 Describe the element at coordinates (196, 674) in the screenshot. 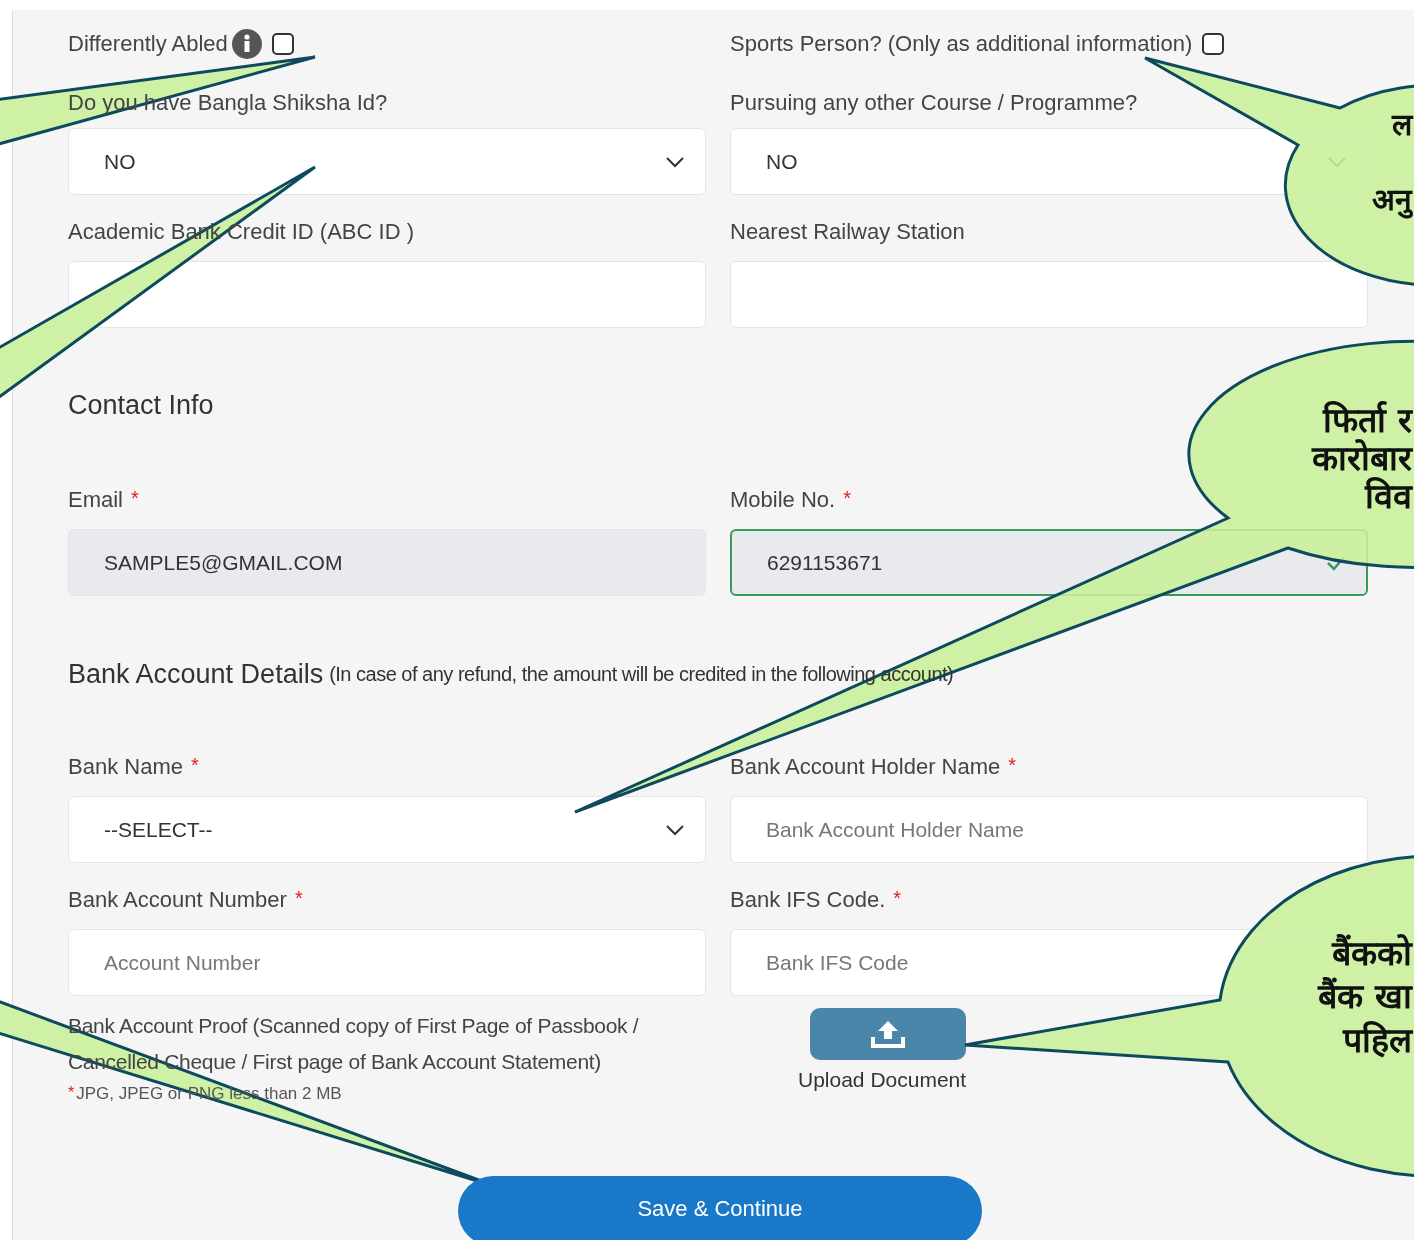

I see `section-title: Bank Account Details` at that location.